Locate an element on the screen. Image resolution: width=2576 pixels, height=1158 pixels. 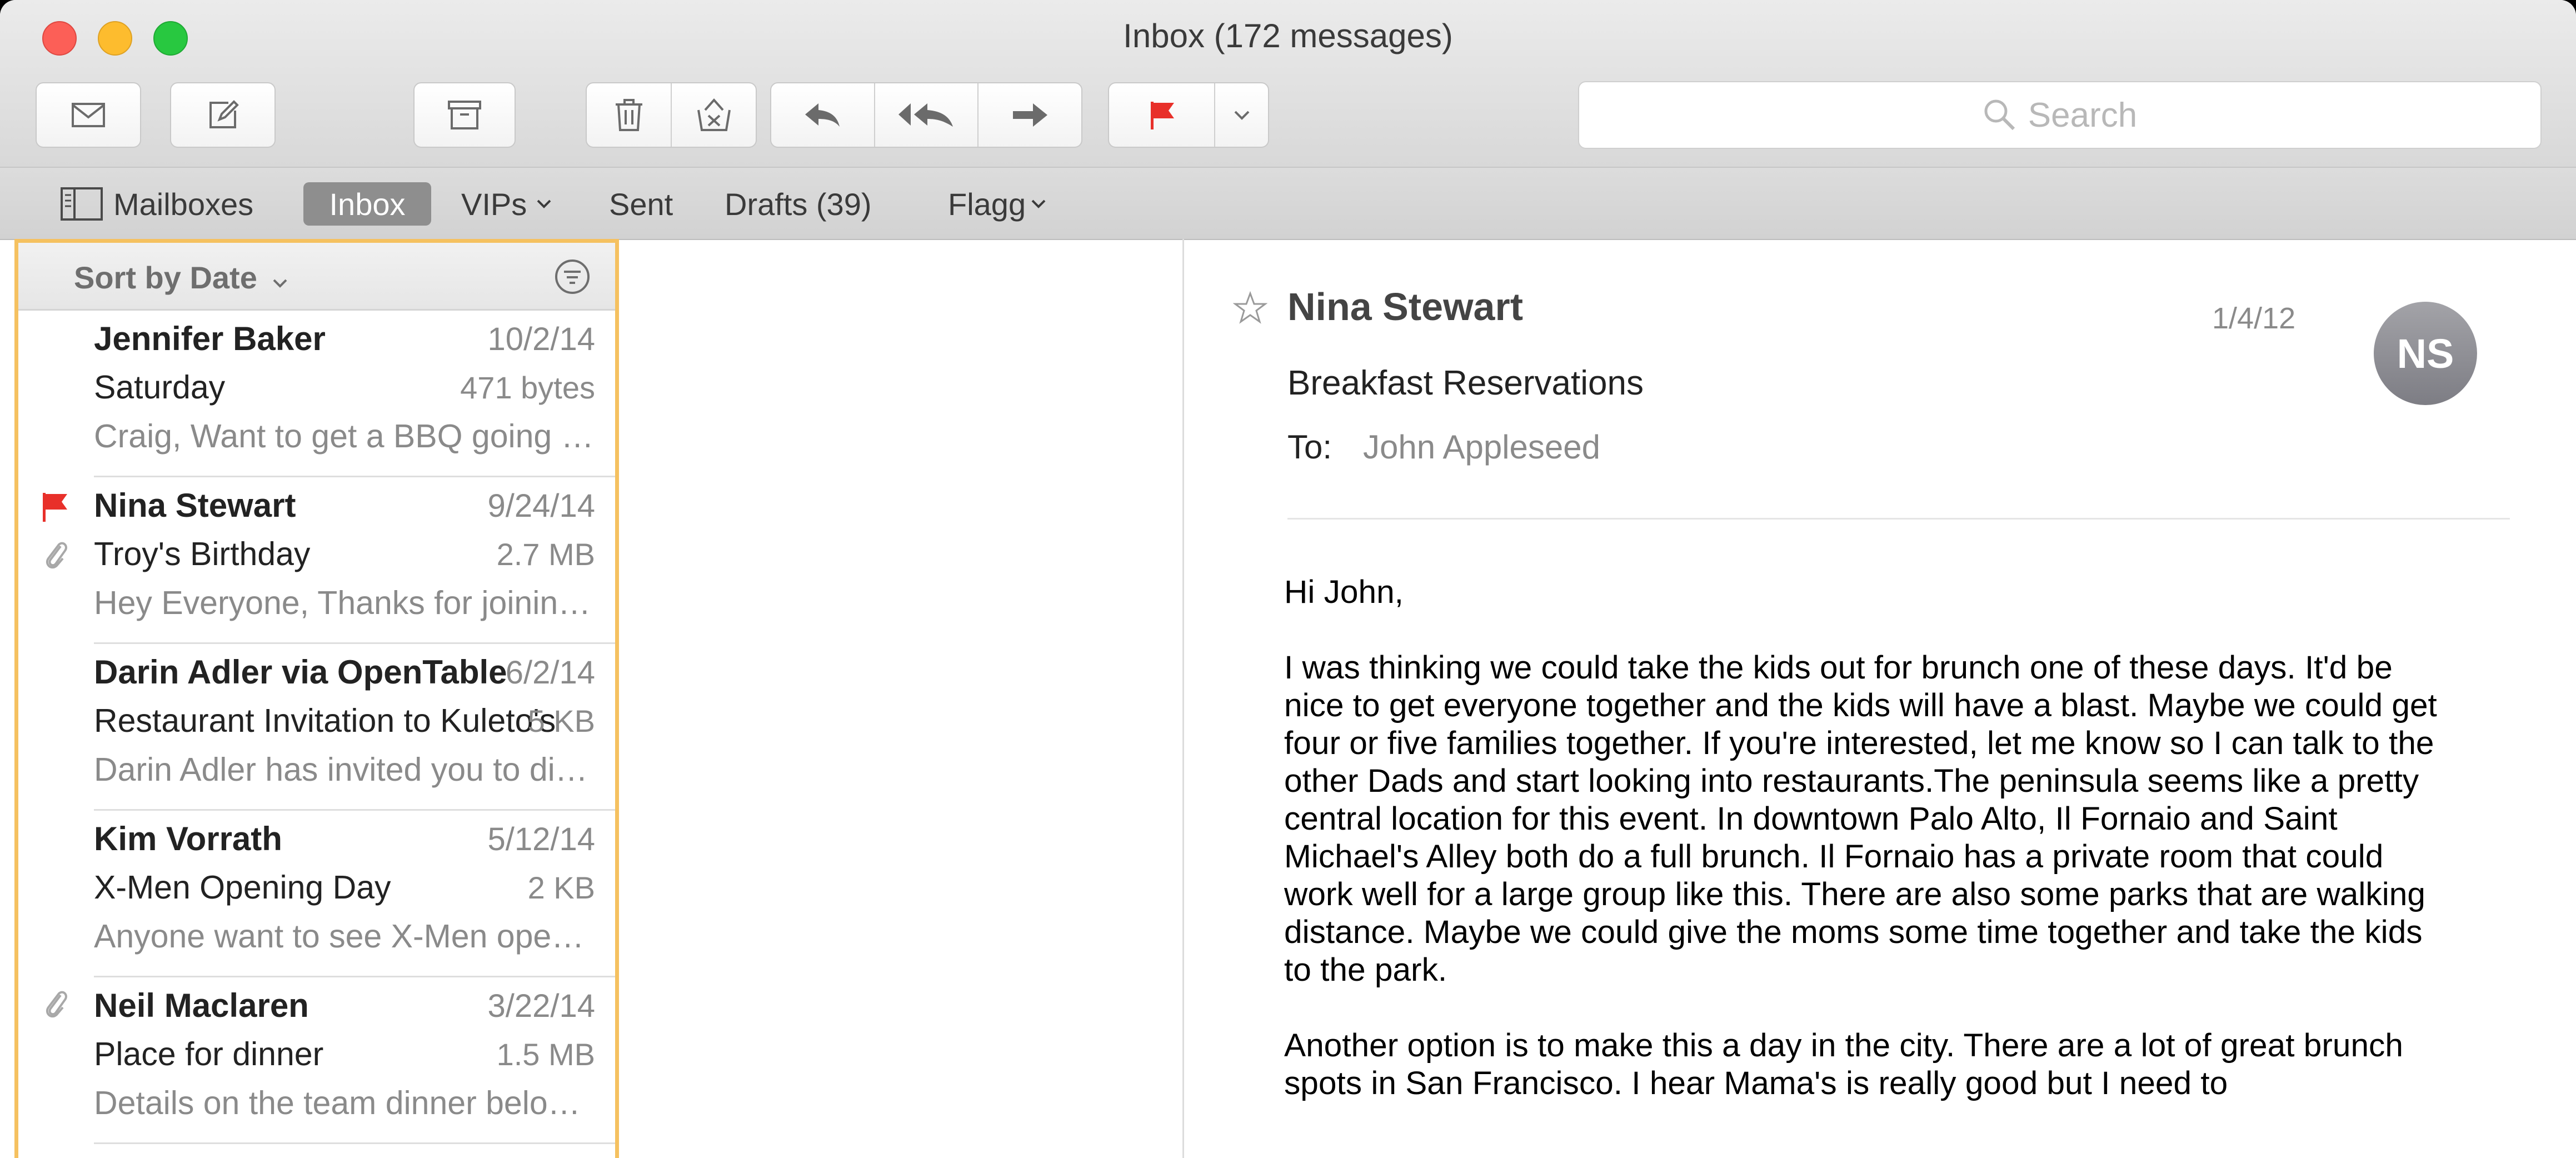
junk-button is located at coordinates (714, 115).